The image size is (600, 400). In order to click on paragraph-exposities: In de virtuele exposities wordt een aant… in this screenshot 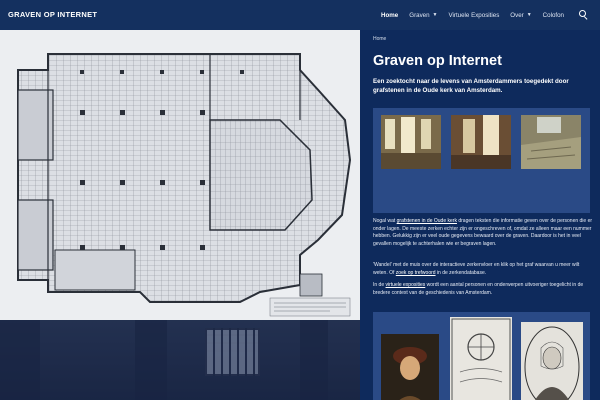, I will do `click(484, 289)`.